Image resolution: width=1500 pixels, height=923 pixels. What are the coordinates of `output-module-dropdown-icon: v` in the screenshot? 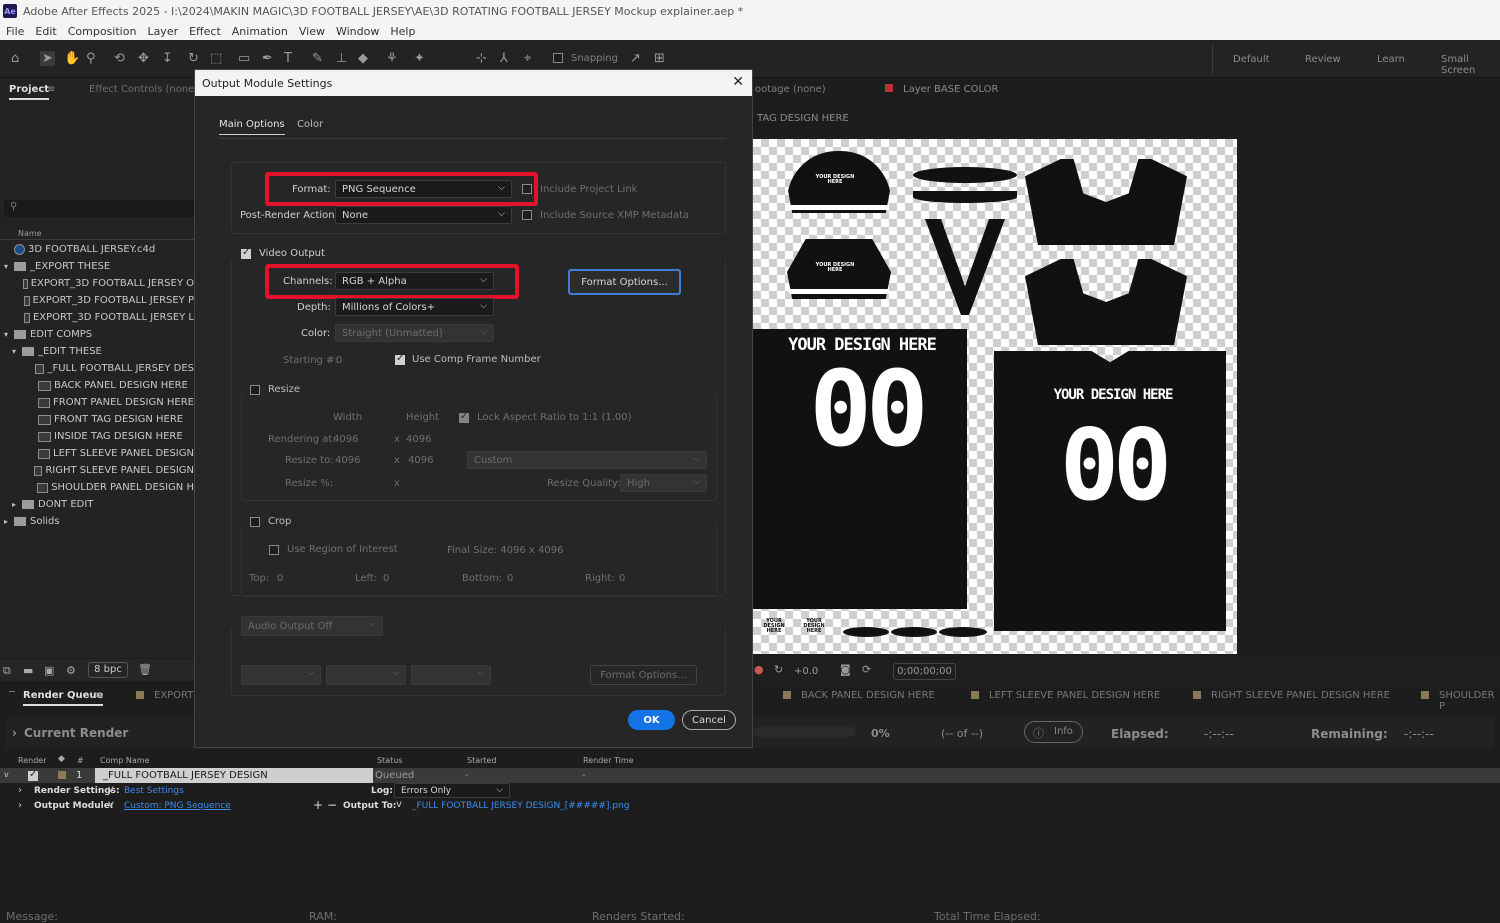 It's located at (111, 804).